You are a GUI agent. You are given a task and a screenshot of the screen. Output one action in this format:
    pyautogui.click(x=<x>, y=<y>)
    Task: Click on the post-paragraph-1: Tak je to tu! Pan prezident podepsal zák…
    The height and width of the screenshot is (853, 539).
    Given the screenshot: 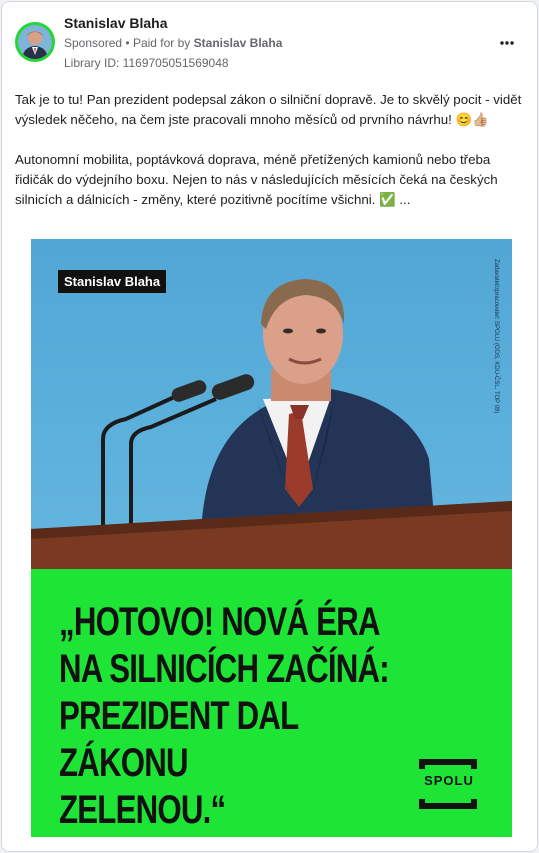 What is the action you would take?
    pyautogui.click(x=268, y=109)
    